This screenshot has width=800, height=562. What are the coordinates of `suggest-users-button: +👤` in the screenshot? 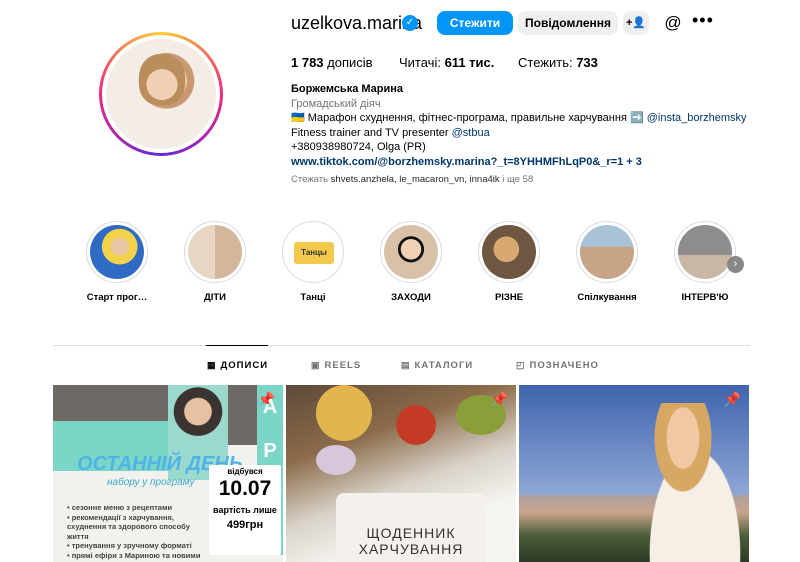 It's located at (636, 23).